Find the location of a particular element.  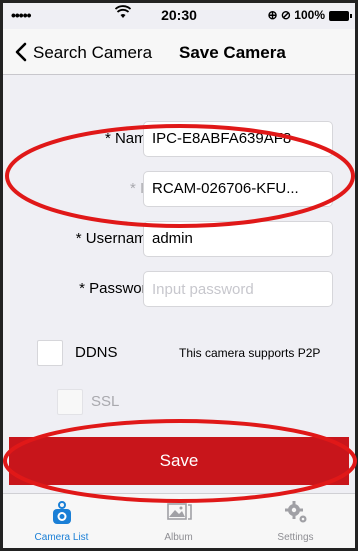

tab-label-camera-list: Camera List is located at coordinates (61, 537).